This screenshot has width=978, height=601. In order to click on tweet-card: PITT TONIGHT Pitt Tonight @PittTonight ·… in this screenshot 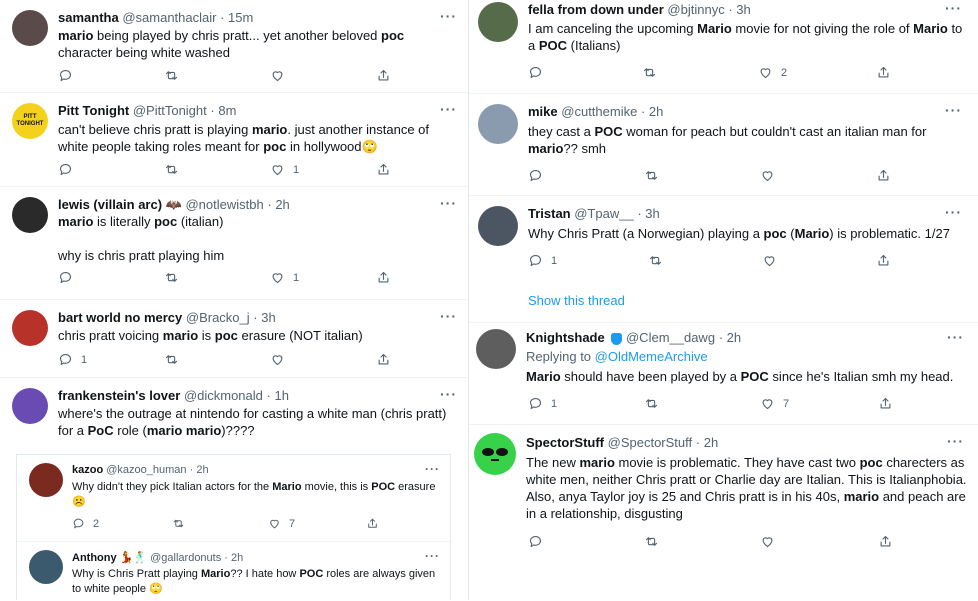, I will do `click(234, 139)`.